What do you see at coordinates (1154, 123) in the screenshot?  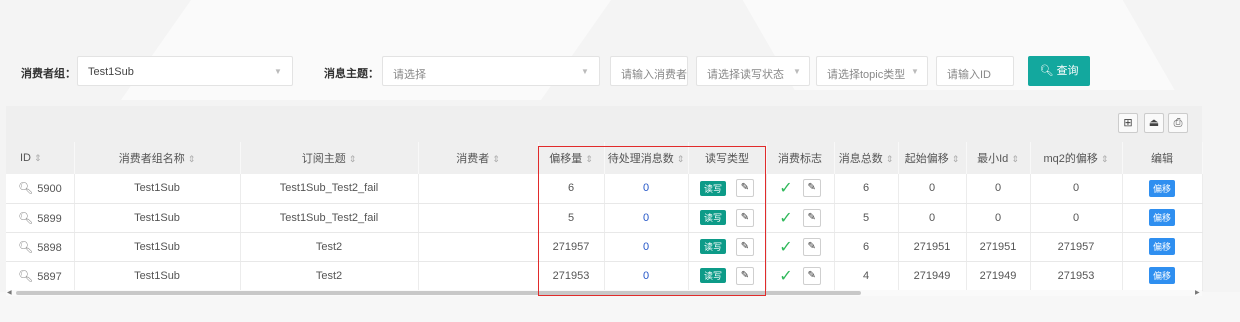 I see `export-icon: ⏏` at bounding box center [1154, 123].